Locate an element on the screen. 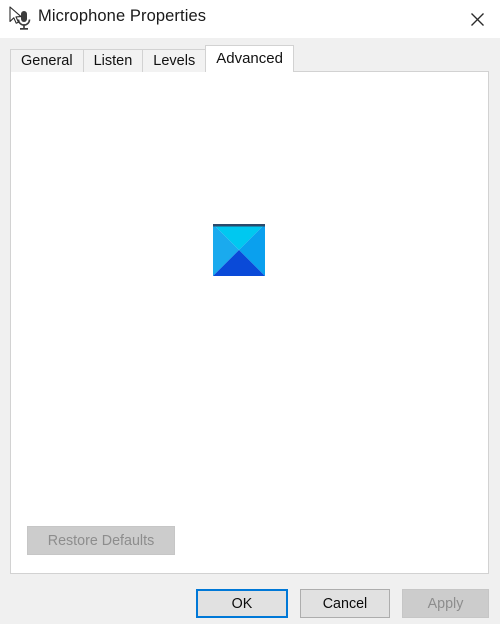 The image size is (500, 624). tab-strip: General Listen Levels Advanced is located at coordinates (152, 58).